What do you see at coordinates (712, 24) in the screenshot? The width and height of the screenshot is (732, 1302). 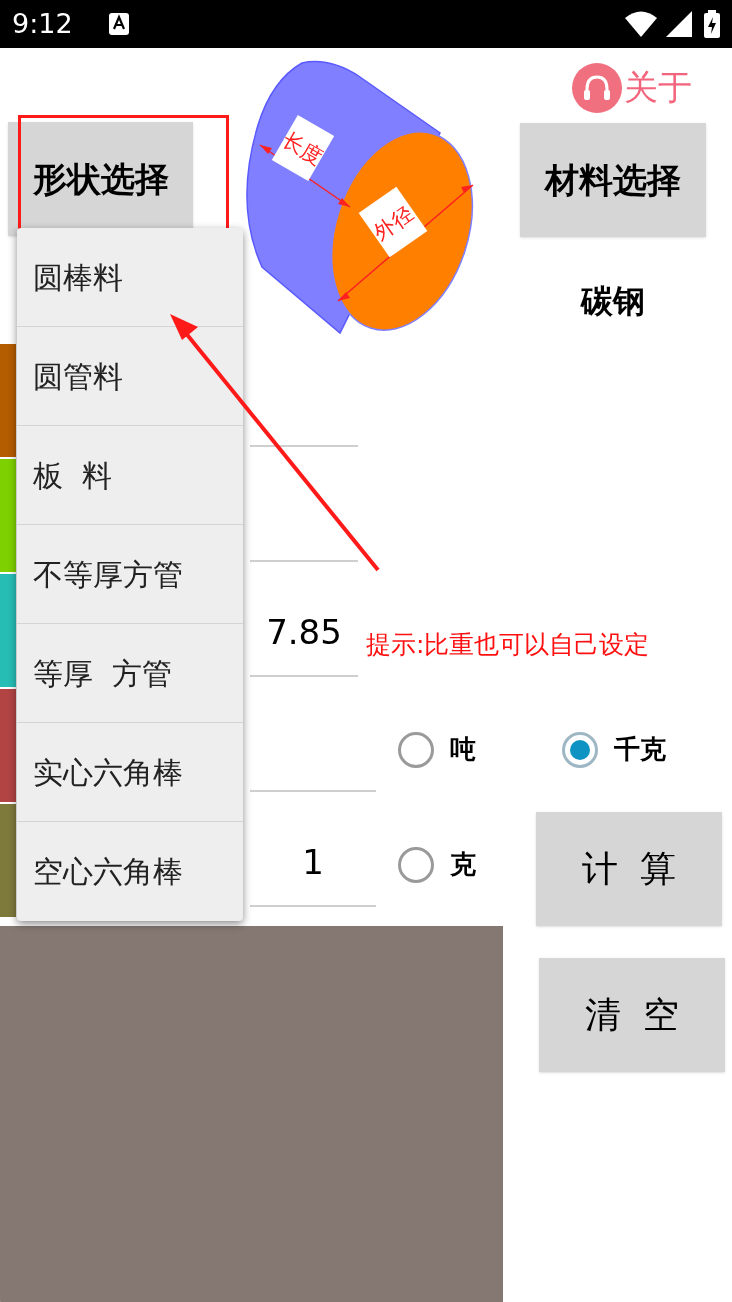 I see `battery-icon` at bounding box center [712, 24].